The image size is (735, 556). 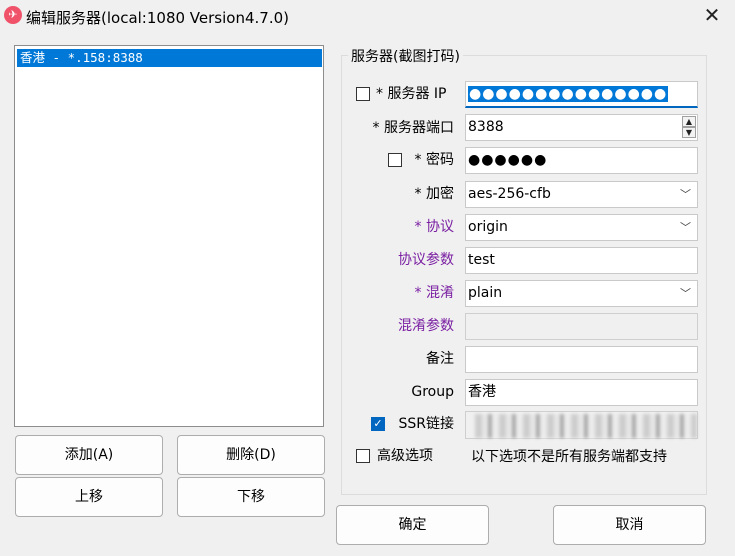 What do you see at coordinates (378, 424) in the screenshot?
I see `ssr-link-checkbox: ✓` at bounding box center [378, 424].